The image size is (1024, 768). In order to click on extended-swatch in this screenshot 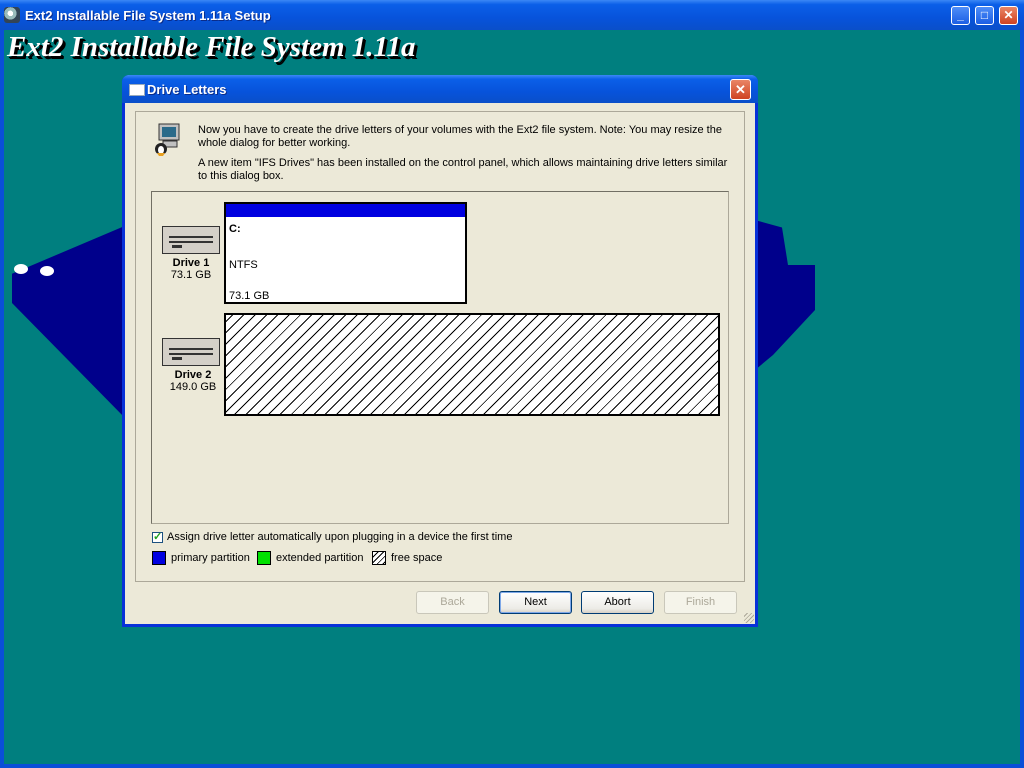, I will do `click(264, 558)`.